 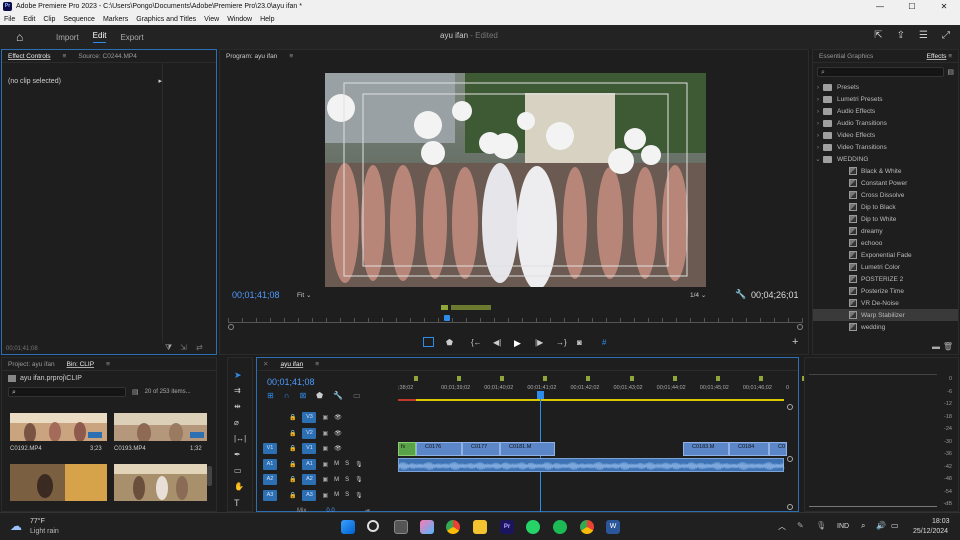 I want to click on workspaces-icon: ☰, so click(x=923, y=35).